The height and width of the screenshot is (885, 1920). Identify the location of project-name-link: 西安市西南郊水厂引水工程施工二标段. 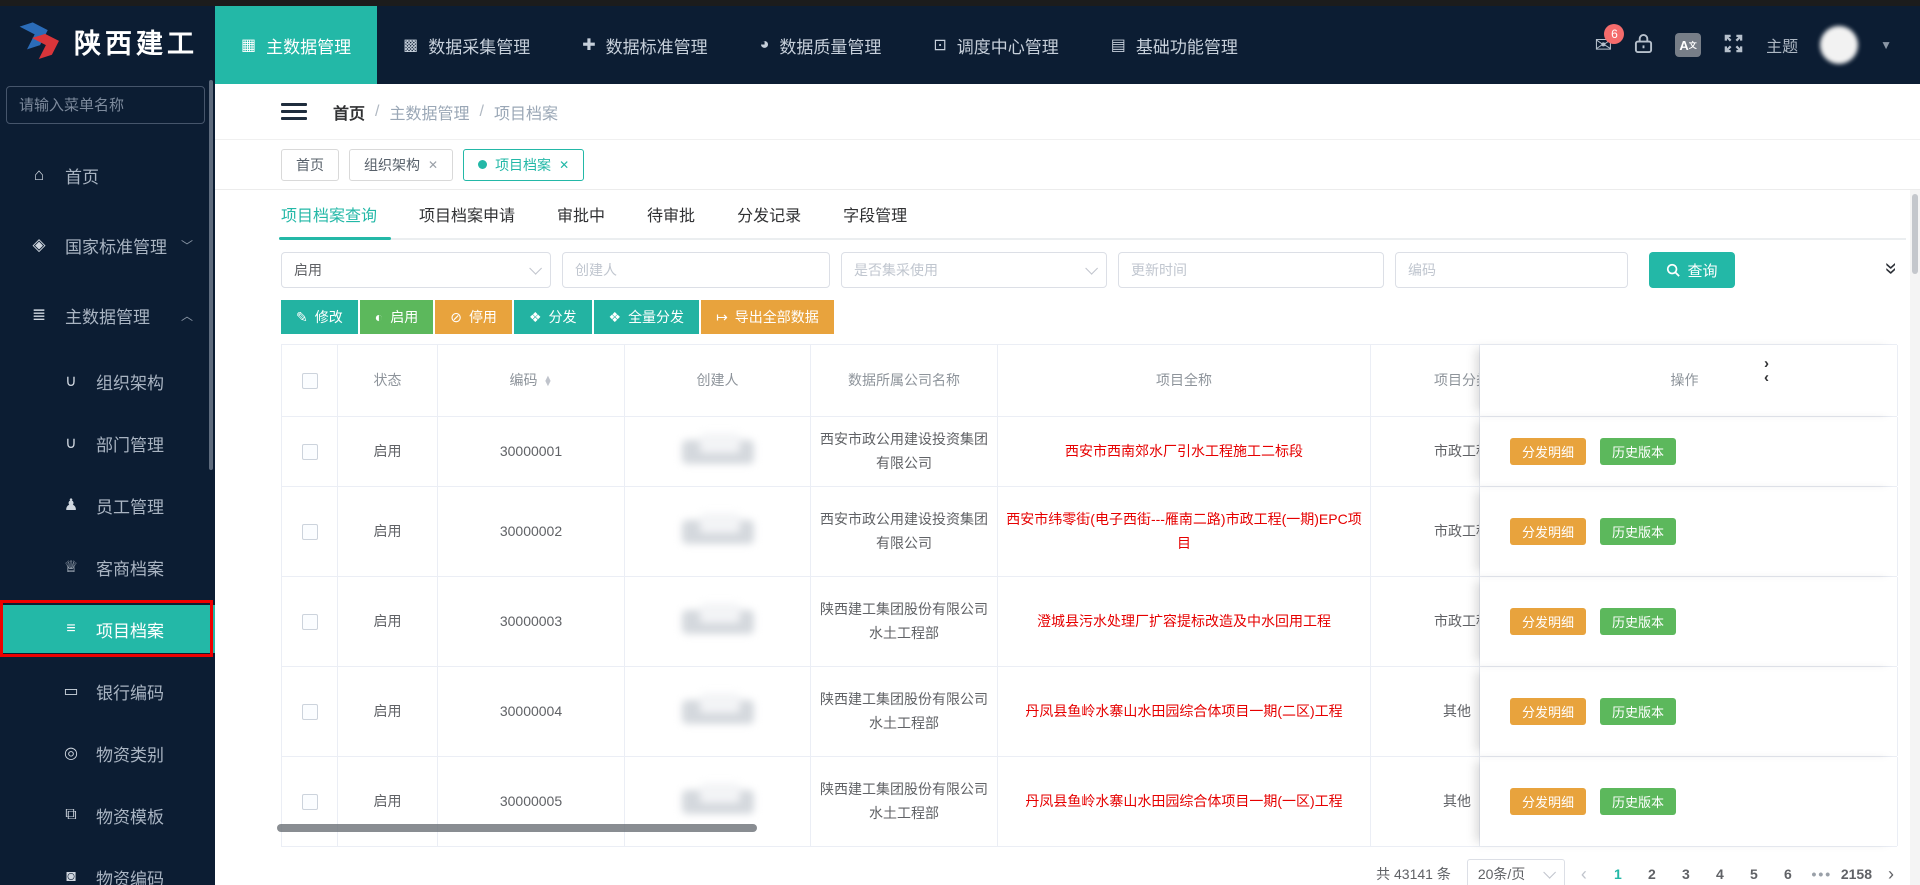
(1184, 452).